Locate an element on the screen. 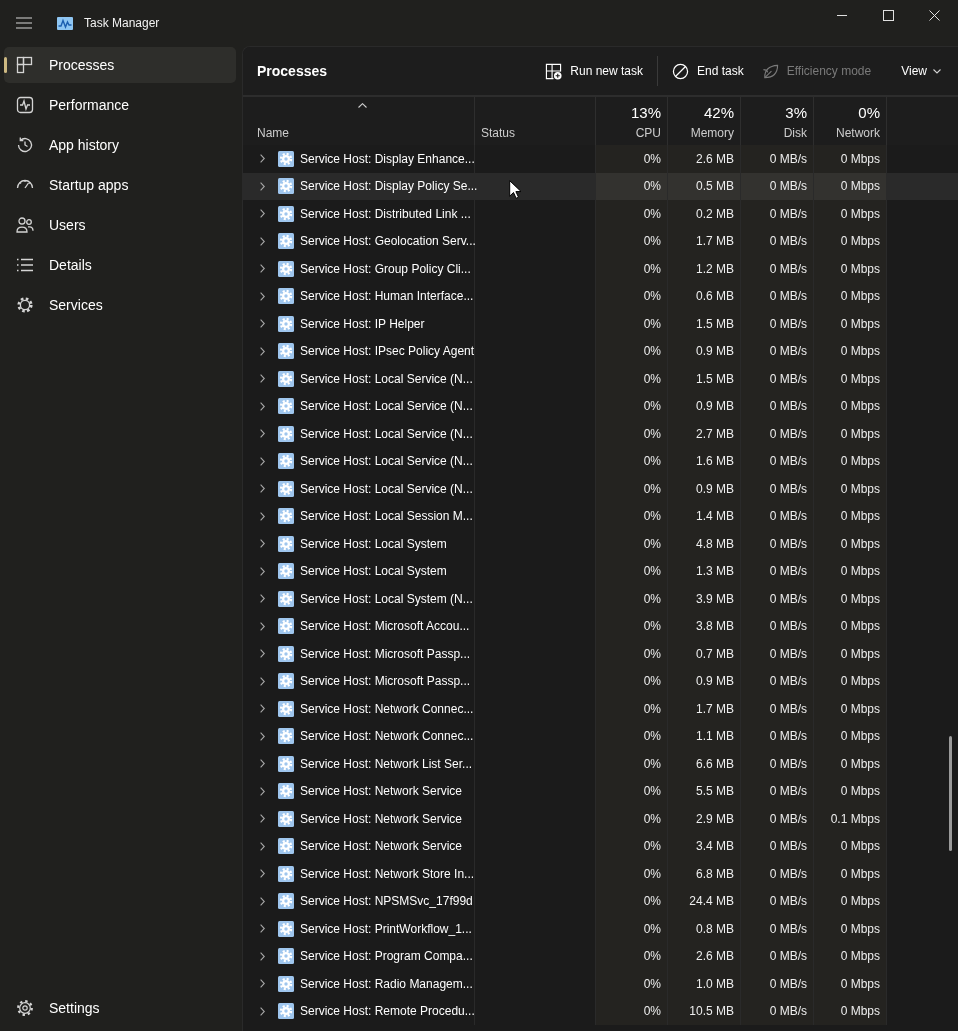 The height and width of the screenshot is (1031, 958). process-row: Service Host: Display Policy Se... 0% 0.5 MB 0 MB/s 0 Mbps is located at coordinates (600, 186).